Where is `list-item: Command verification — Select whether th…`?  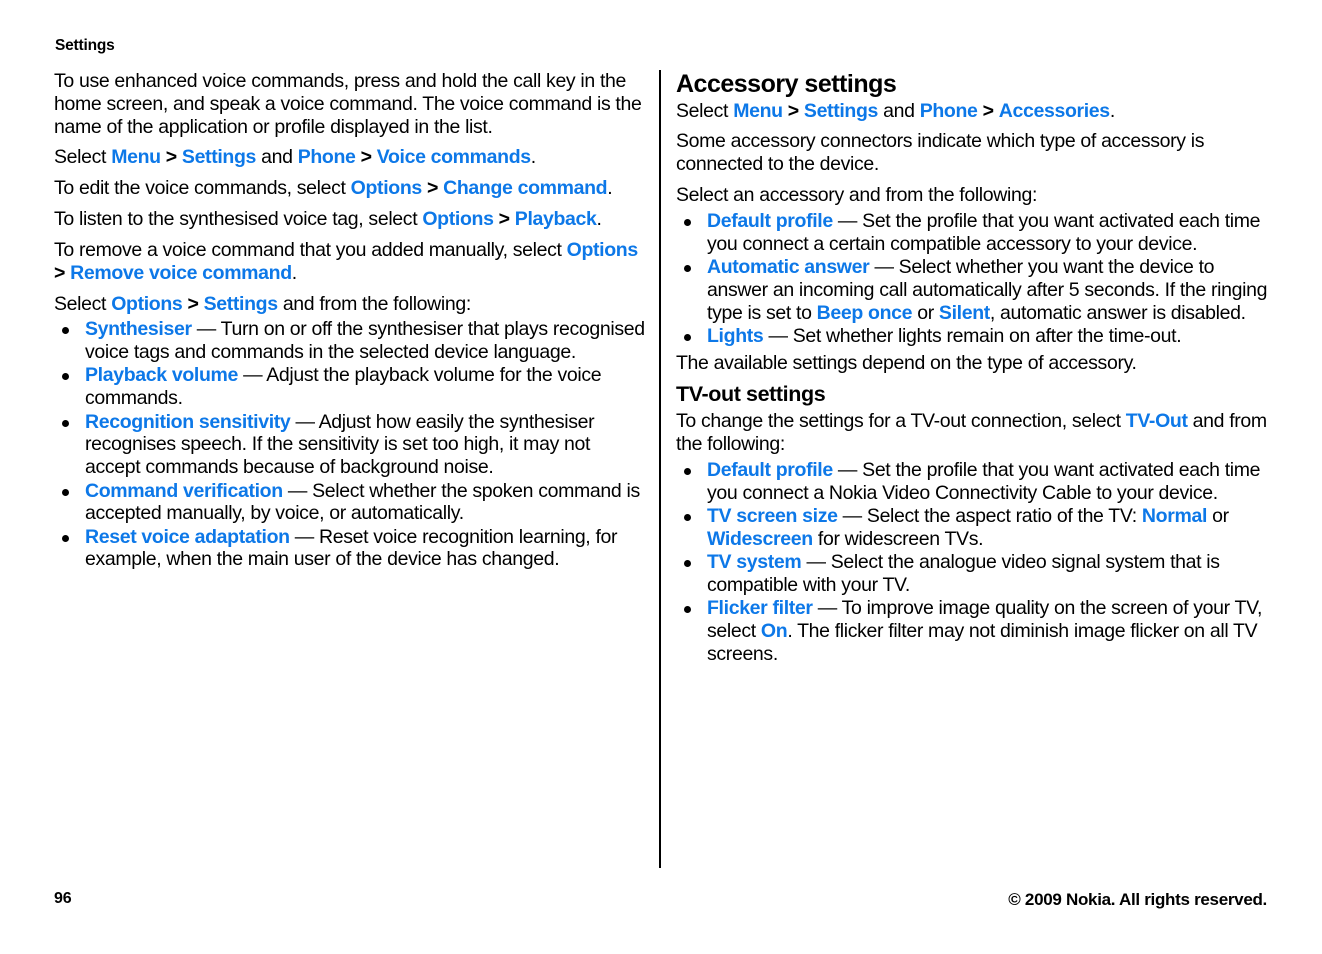 list-item: Command verification — Select whether th… is located at coordinates (350, 503).